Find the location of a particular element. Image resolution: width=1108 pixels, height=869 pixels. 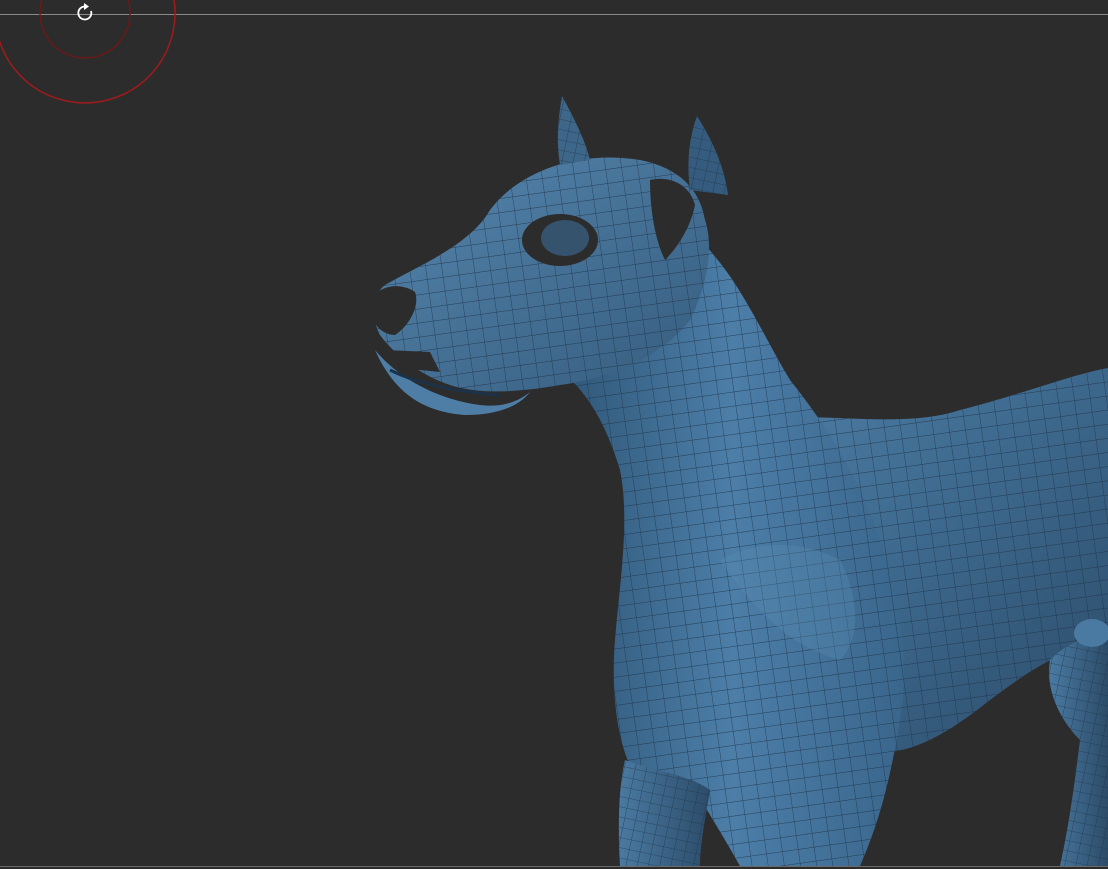

viewport-bottom-border is located at coordinates (554, 866).